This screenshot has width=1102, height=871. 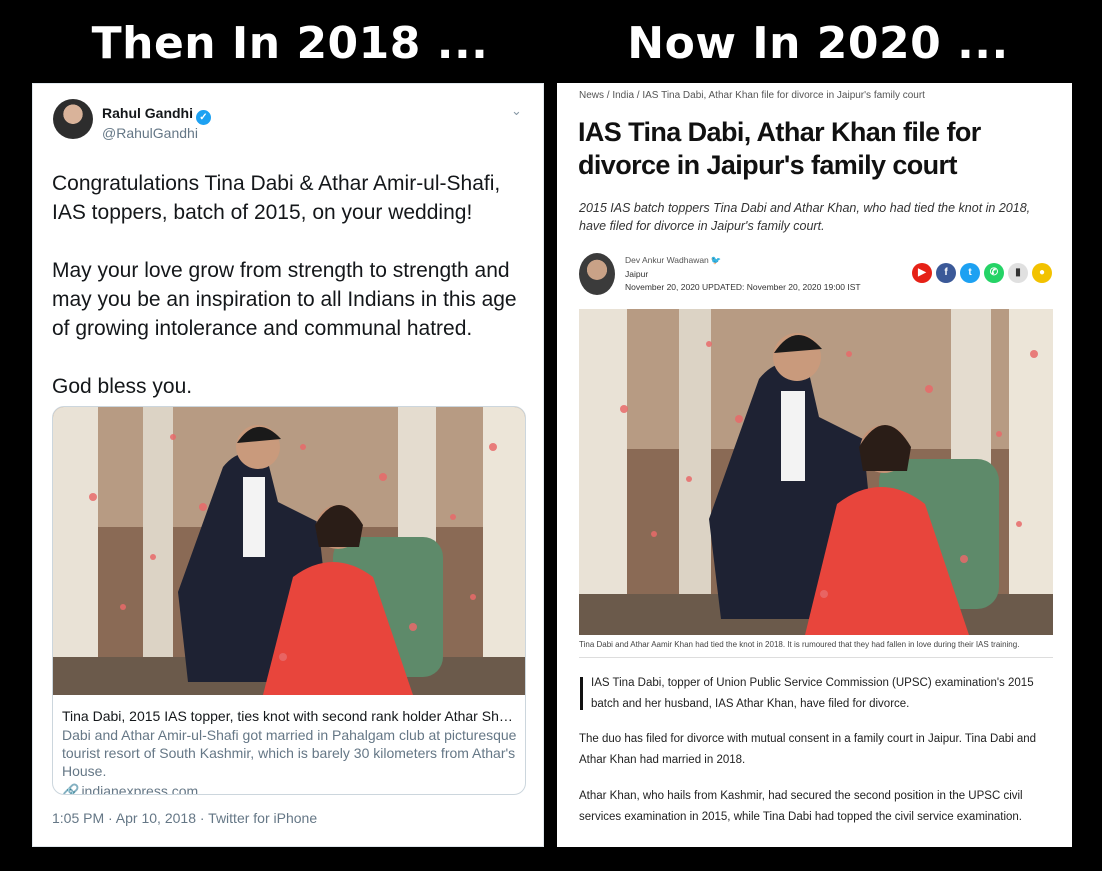 What do you see at coordinates (289, 551) in the screenshot?
I see `wedding-photo` at bounding box center [289, 551].